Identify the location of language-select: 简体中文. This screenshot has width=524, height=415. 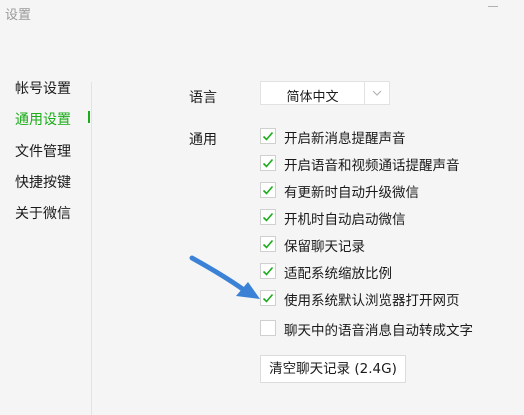
(325, 93).